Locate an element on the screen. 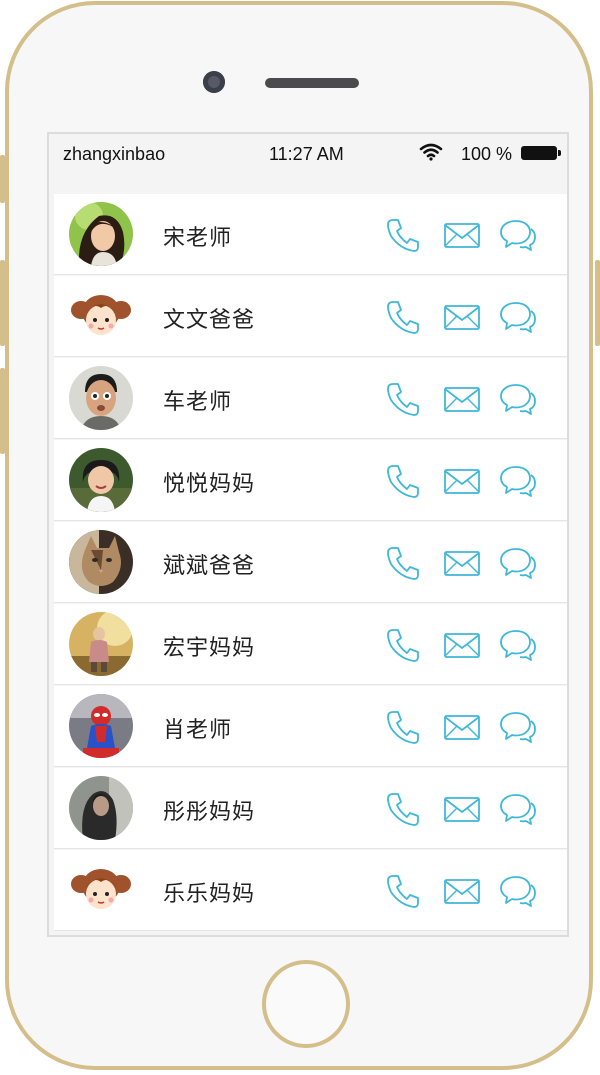 This screenshot has height=1075, width=600. mute-switch is located at coordinates (2, 179).